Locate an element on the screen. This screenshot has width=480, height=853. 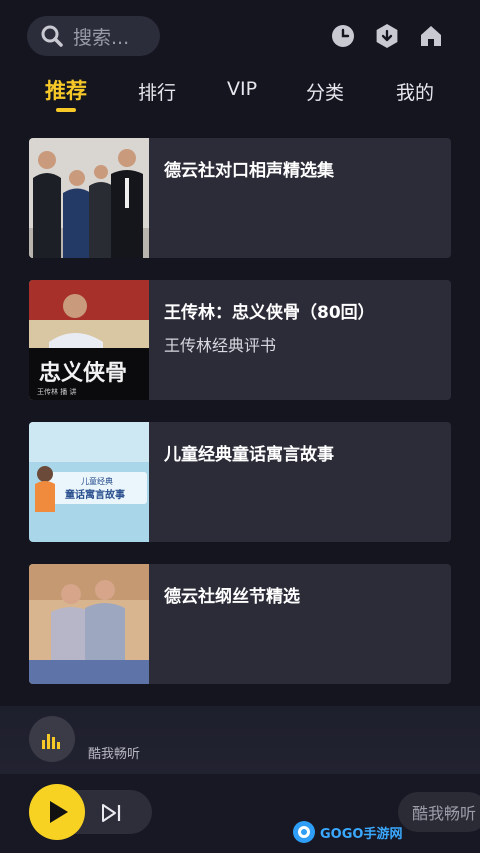
player-avatar is located at coordinates (52, 739).